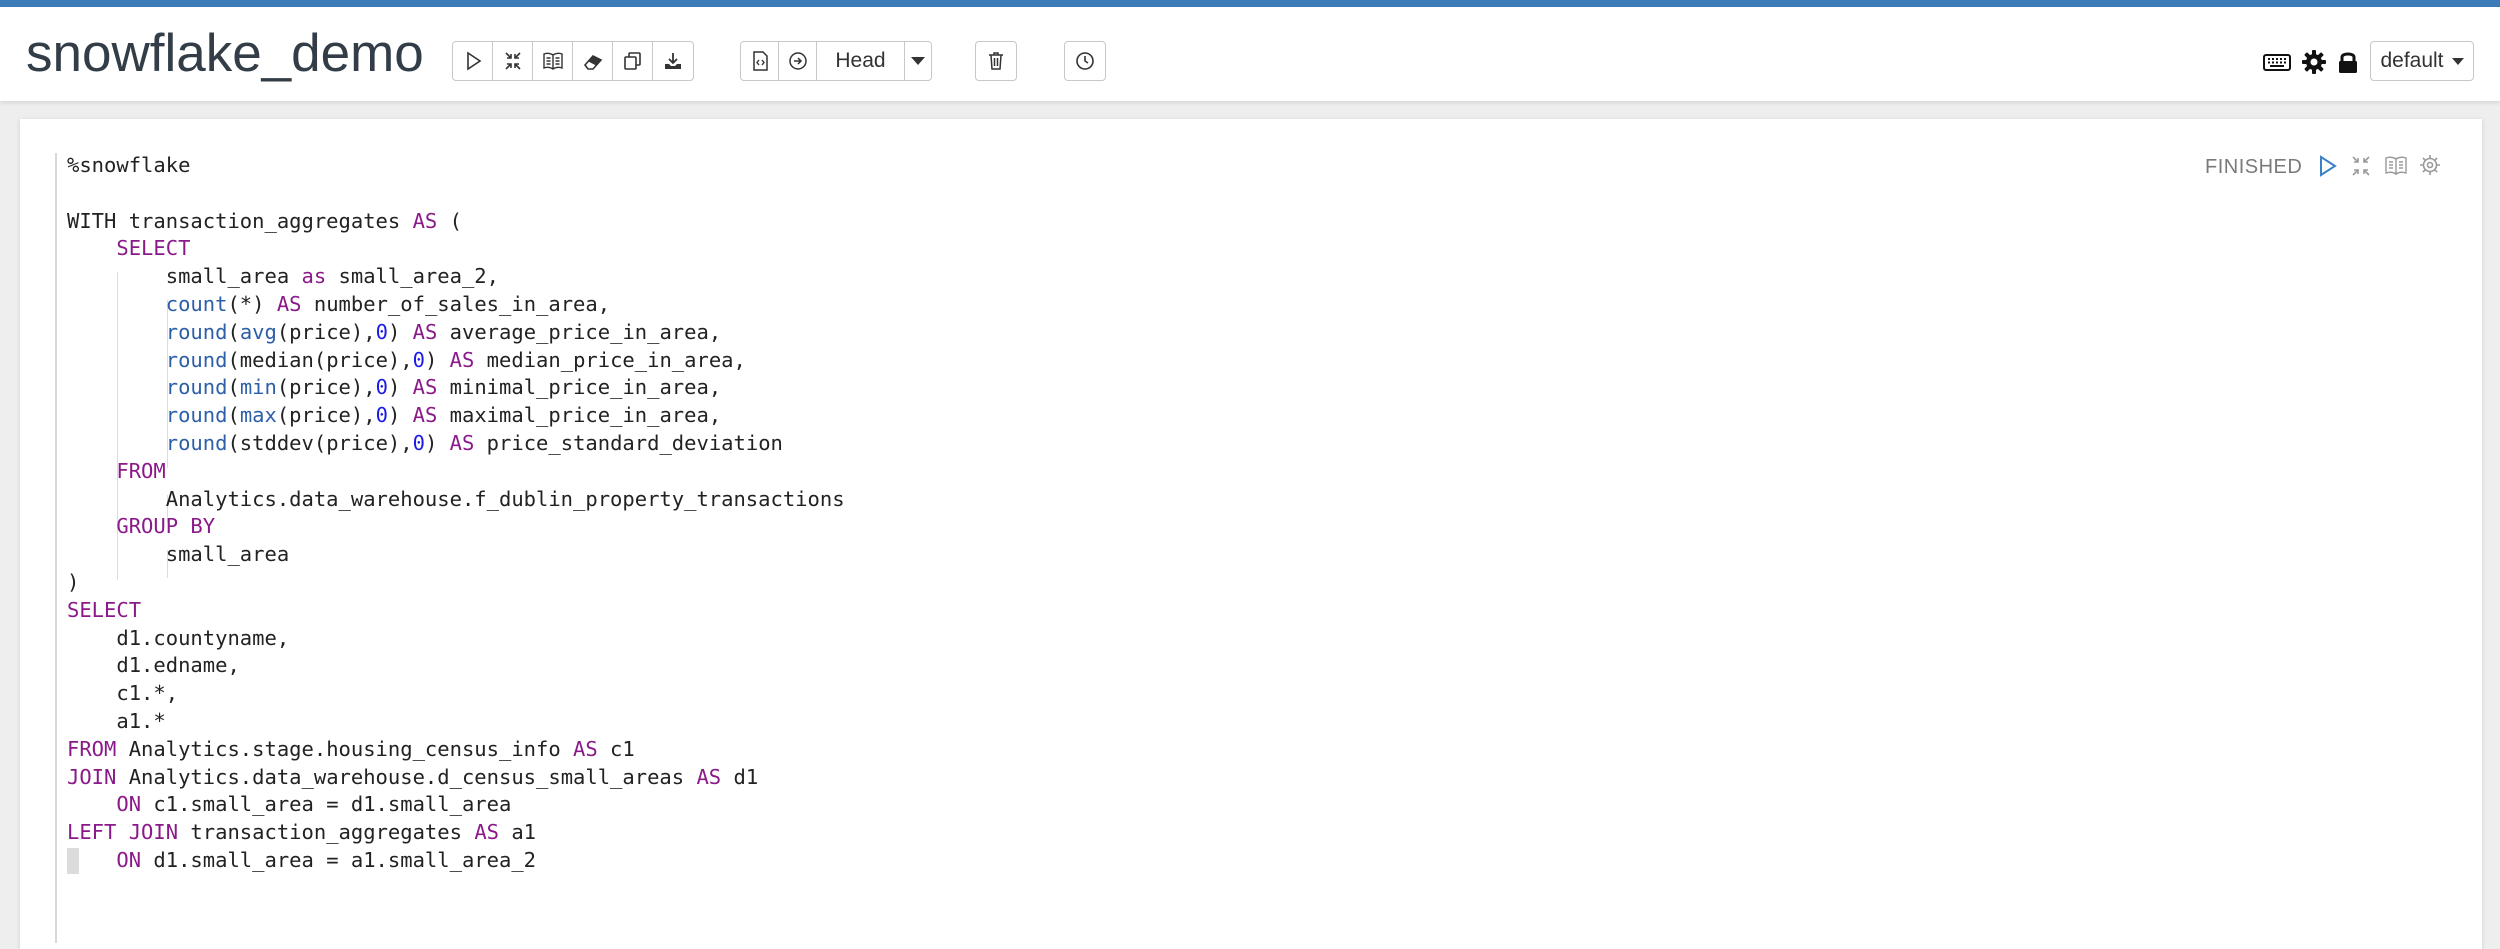 The image size is (2500, 949). I want to click on permissions-button, so click(2348, 62).